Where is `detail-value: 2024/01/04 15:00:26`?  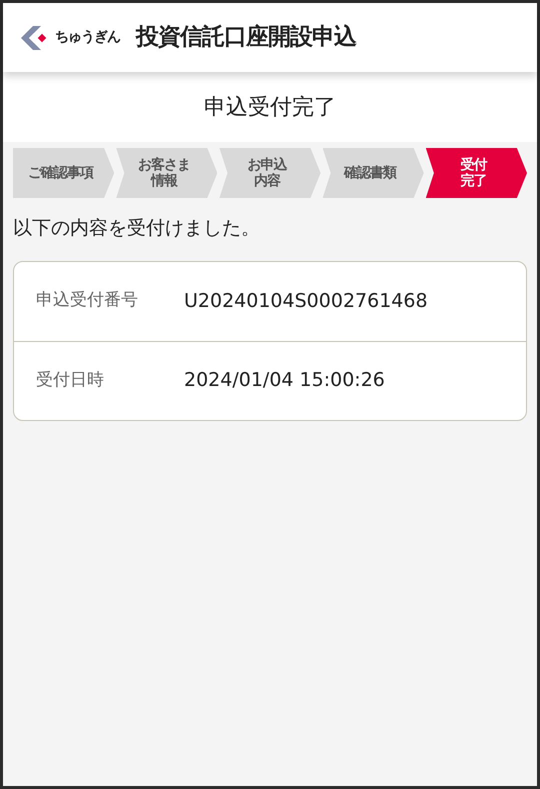 detail-value: 2024/01/04 15:00:26 is located at coordinates (284, 381).